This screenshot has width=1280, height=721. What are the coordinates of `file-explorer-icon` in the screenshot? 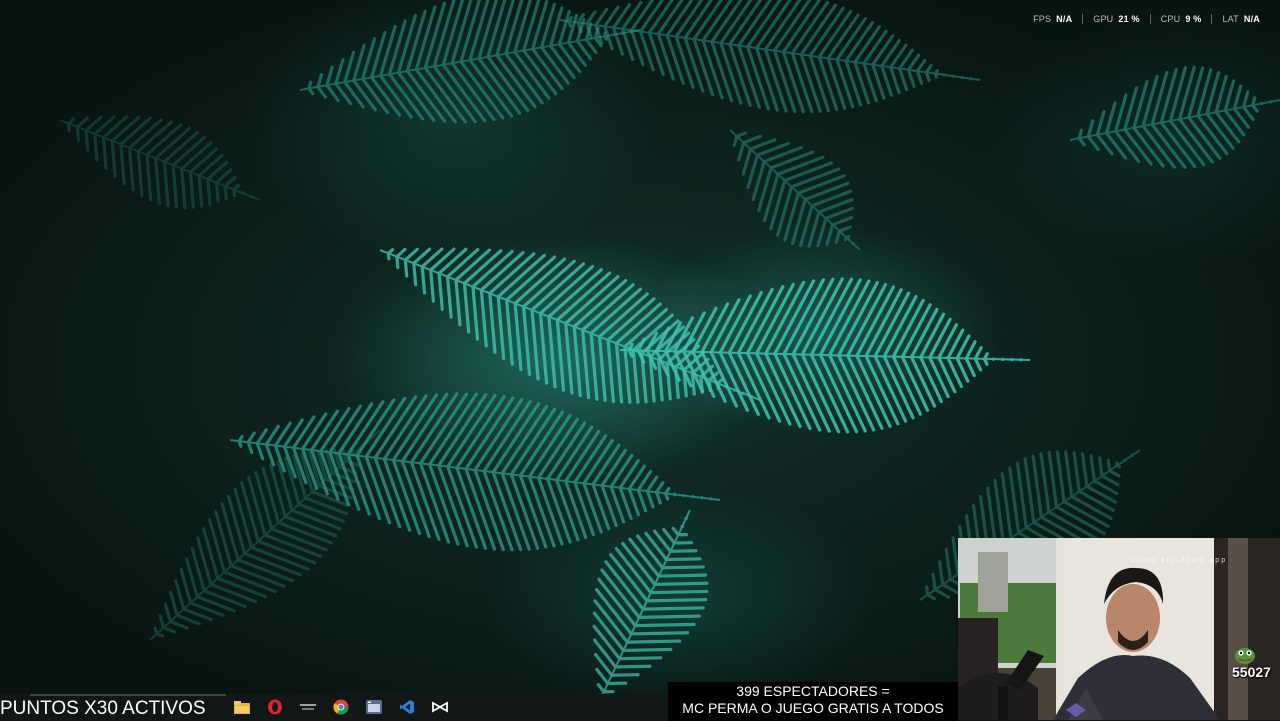 It's located at (242, 707).